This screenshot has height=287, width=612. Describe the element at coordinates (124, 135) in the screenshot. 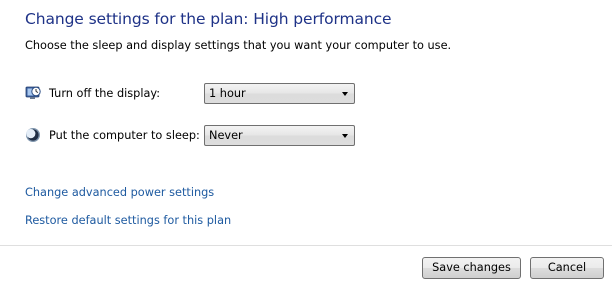

I see `sleep-timeout-label: Put the computer to sleep:` at that location.